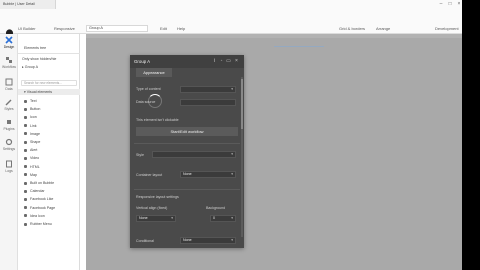 The width and height of the screenshot is (480, 270). What do you see at coordinates (352, 28) in the screenshot?
I see `grid-borders-menu: Grid & borders` at bounding box center [352, 28].